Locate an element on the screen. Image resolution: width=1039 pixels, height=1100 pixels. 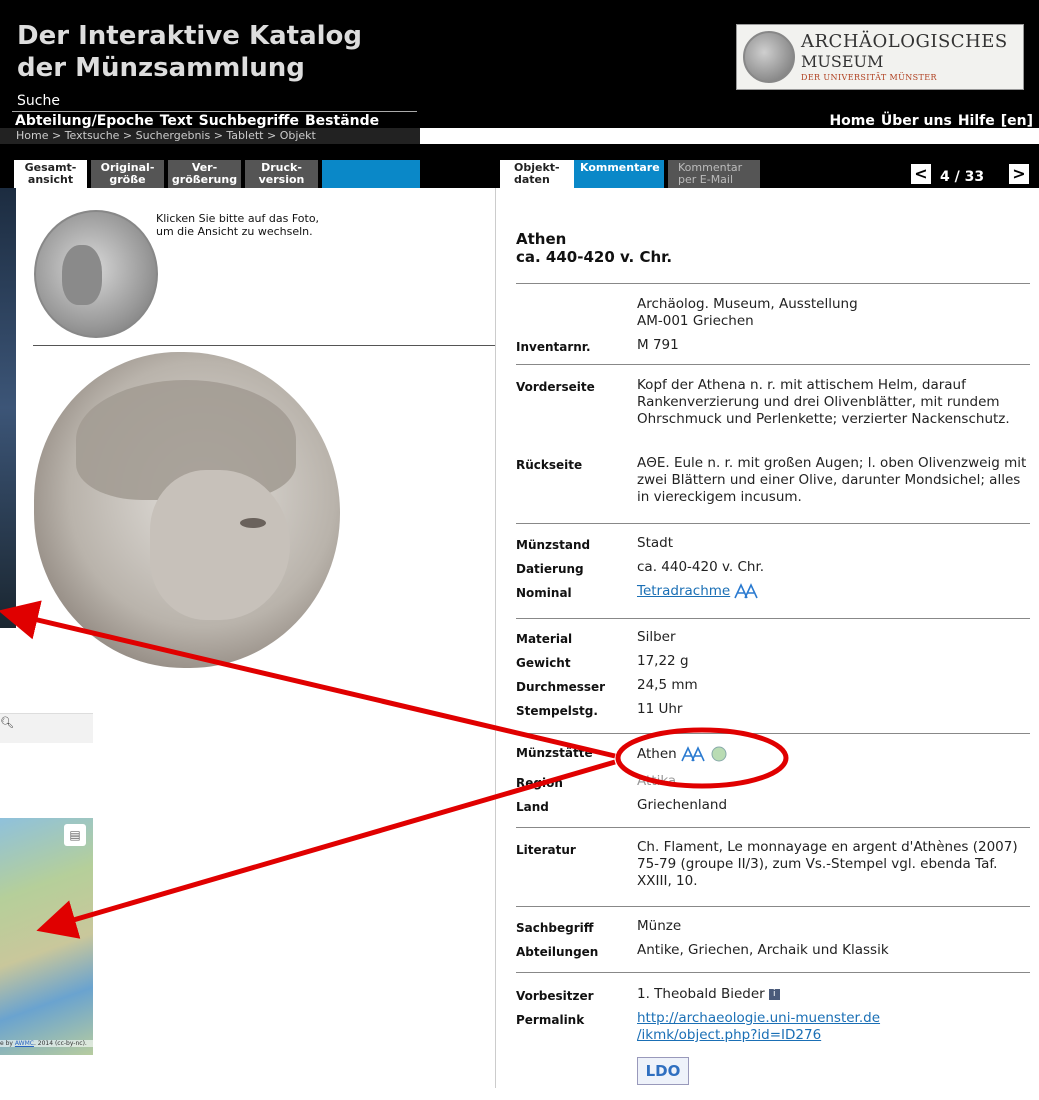
rueckseite-label: Rückseite is located at coordinates (549, 465).